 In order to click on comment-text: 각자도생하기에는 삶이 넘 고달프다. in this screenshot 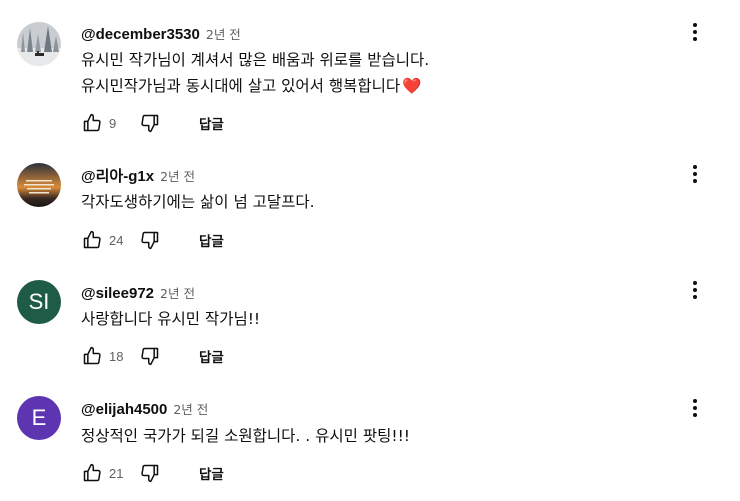, I will do `click(198, 202)`.